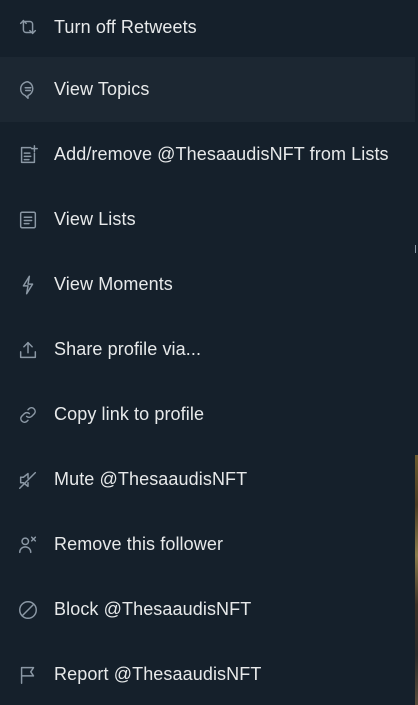  What do you see at coordinates (125, 26) in the screenshot?
I see `menu-item-label: Turn off Retweets` at bounding box center [125, 26].